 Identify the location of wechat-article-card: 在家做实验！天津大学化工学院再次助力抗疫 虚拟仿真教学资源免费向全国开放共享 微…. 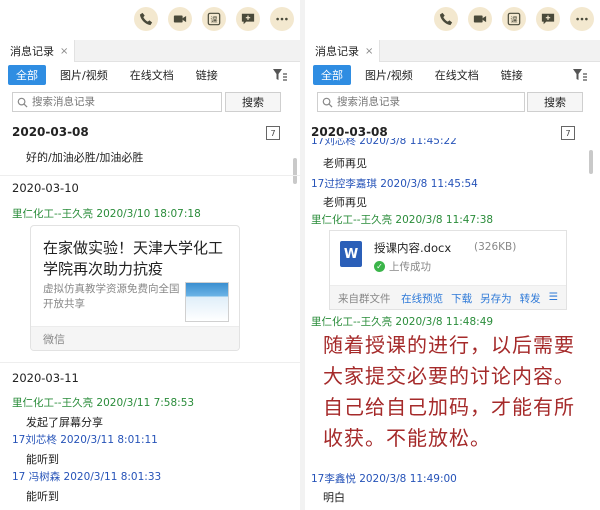
(135, 288).